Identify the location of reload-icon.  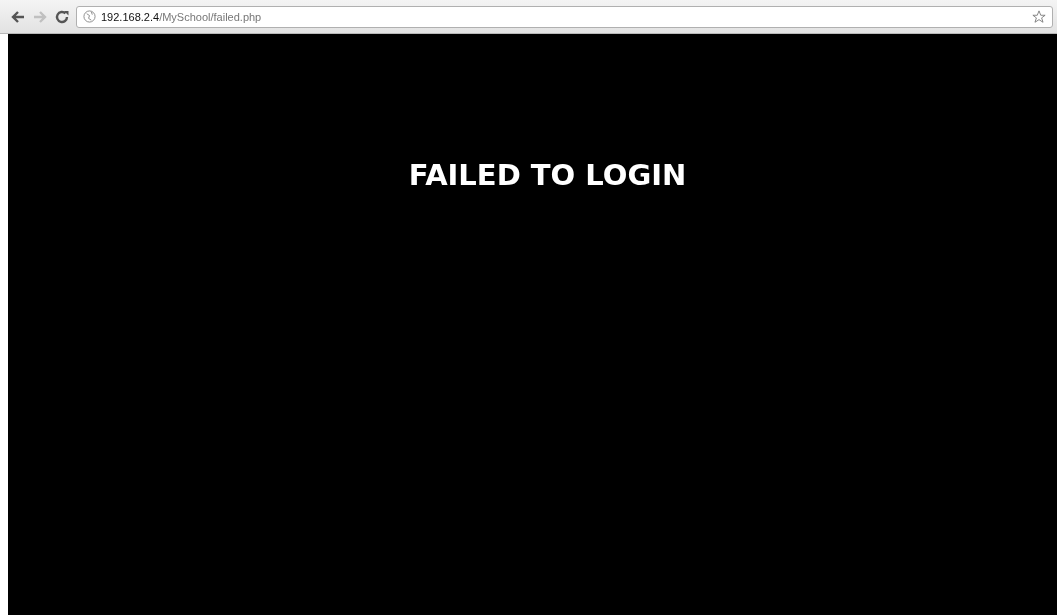
(62, 16).